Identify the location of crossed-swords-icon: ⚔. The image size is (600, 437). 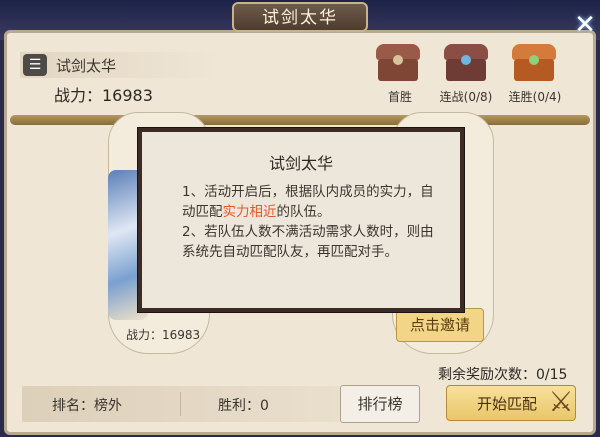
(561, 401).